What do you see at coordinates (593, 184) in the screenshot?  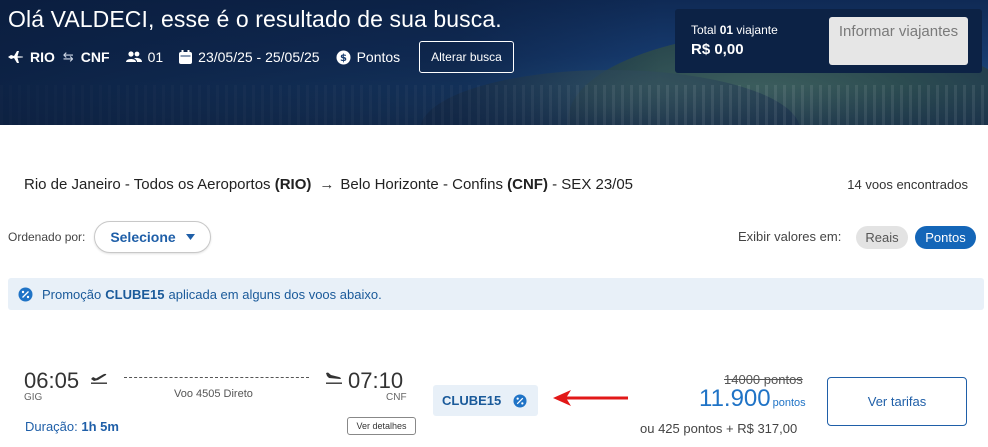 I see `route-date: - SEX 23/05` at bounding box center [593, 184].